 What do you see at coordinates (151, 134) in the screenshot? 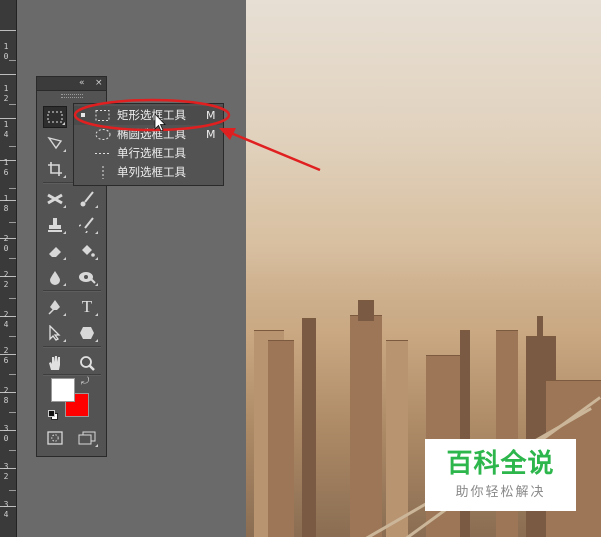
I see `flyout-item-label: 椭圆选框工具` at bounding box center [151, 134].